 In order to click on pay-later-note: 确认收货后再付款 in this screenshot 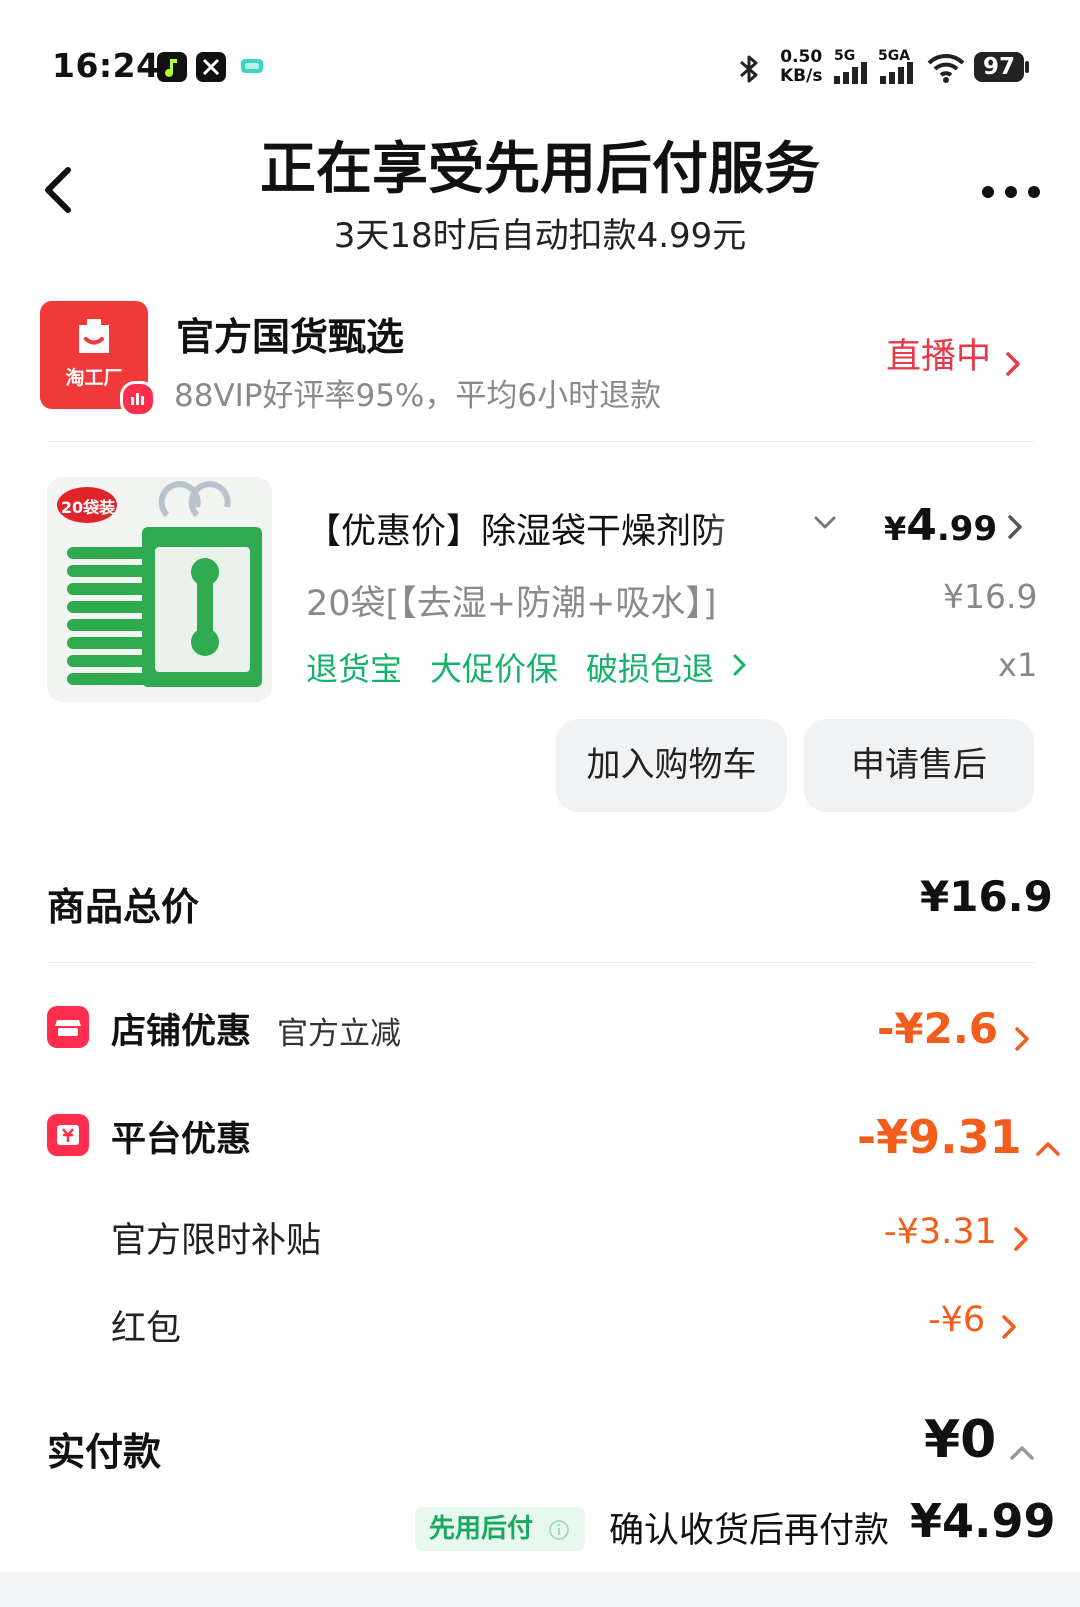, I will do `click(749, 1531)`.